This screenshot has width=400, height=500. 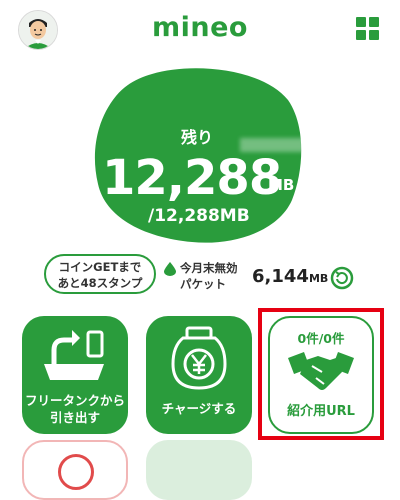 I want to click on brand-logo: mineo, so click(x=200, y=27).